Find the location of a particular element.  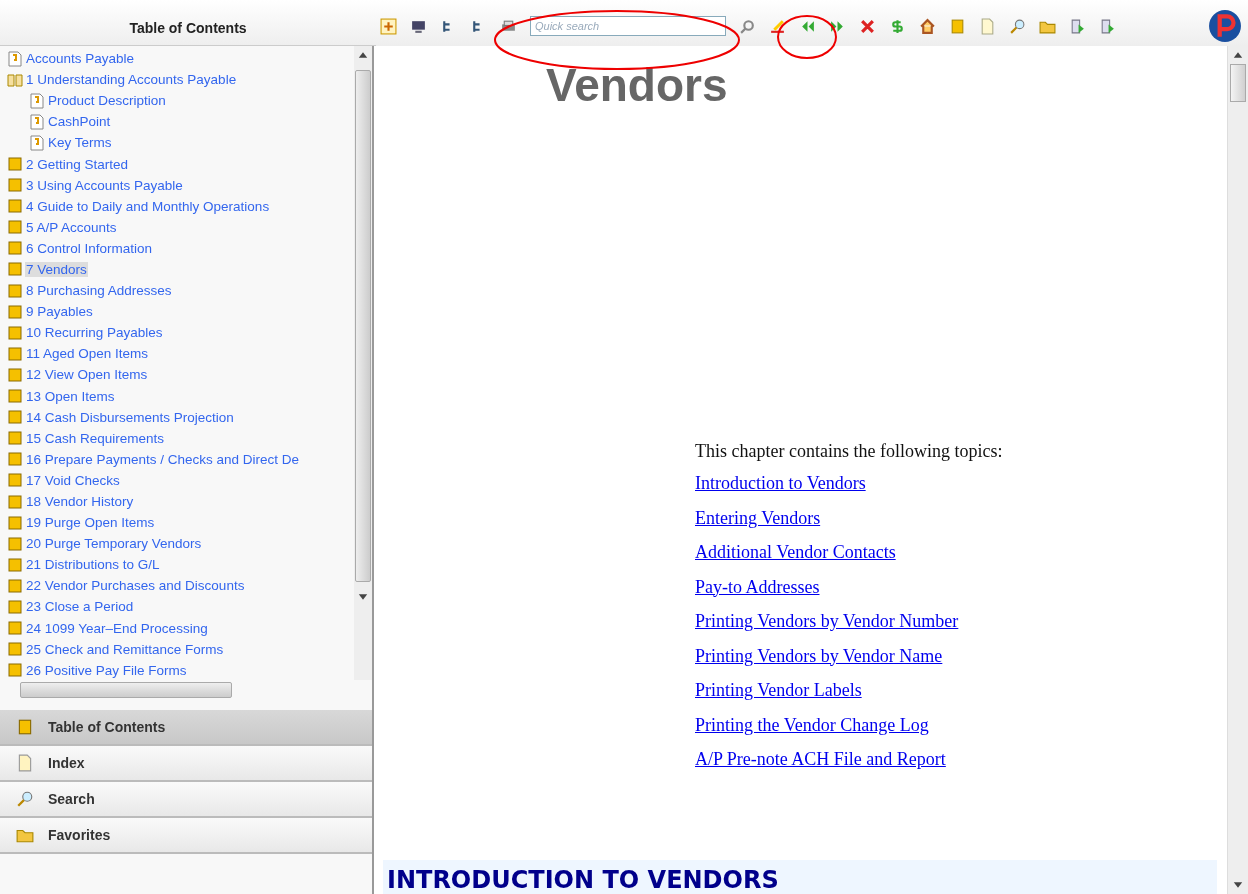

toc-item: 5 A/P Accounts is located at coordinates (71, 227).